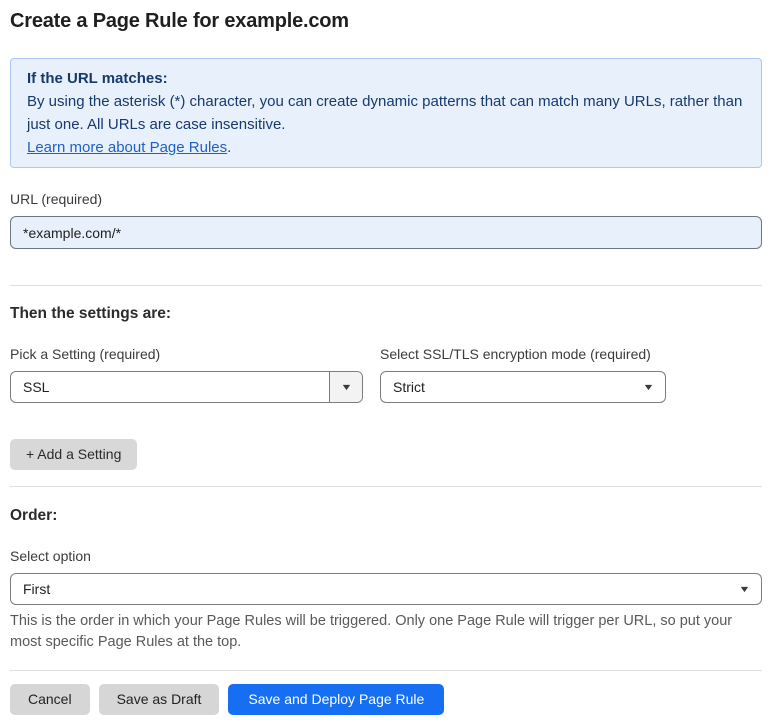  Describe the element at coordinates (159, 699) in the screenshot. I see `save-as-draft-button: Save as Draft` at that location.